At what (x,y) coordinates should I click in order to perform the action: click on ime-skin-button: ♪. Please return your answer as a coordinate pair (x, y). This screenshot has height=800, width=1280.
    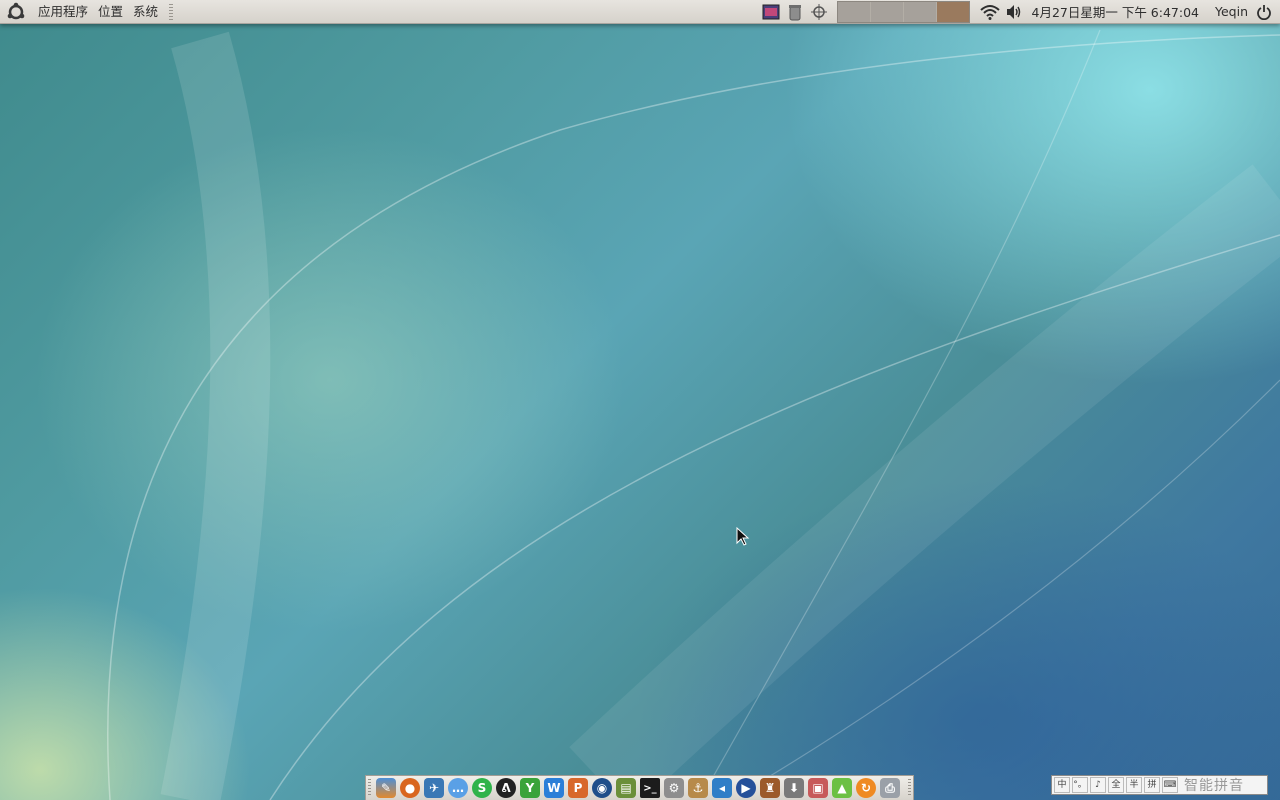
    Looking at the image, I should click on (1098, 785).